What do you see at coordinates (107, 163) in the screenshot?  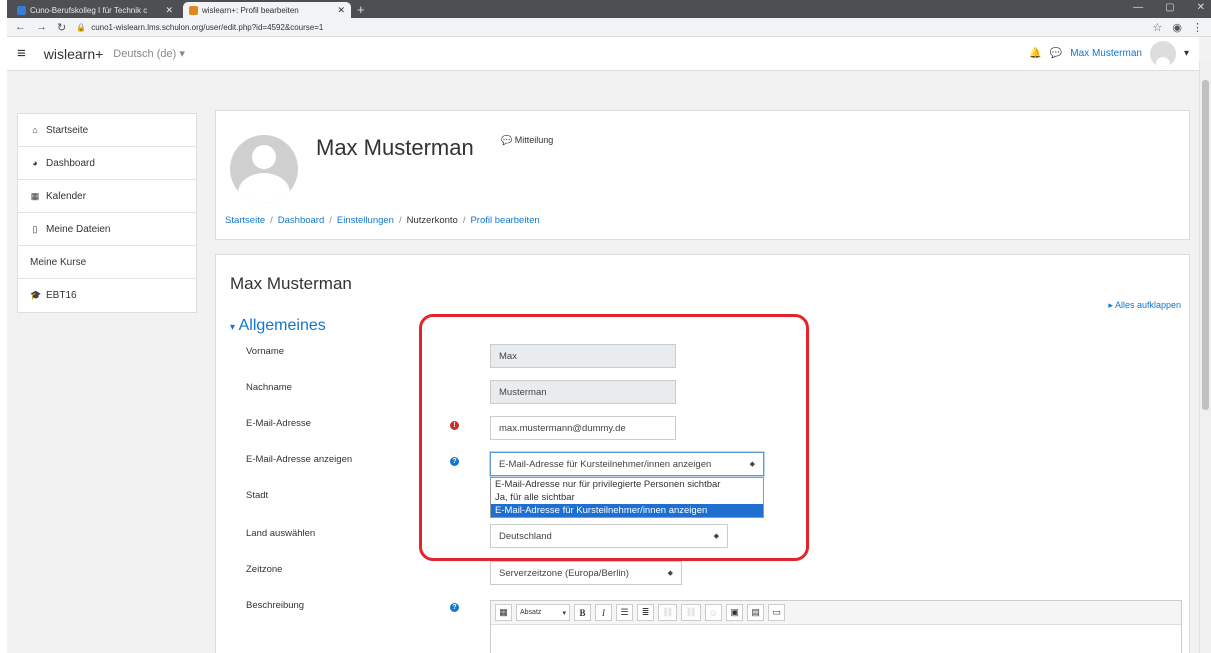 I see `sidebar-item-dashboard: ◕ Dashboard` at bounding box center [107, 163].